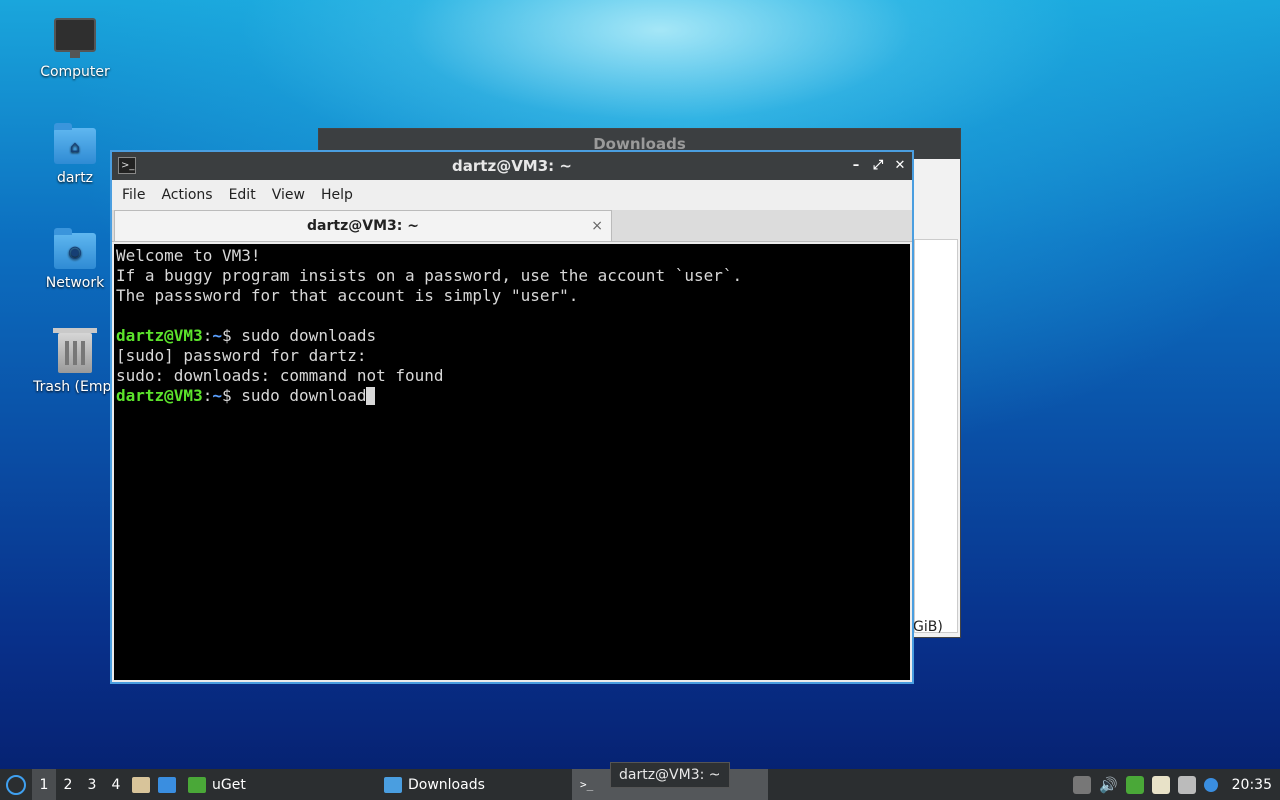  I want to click on workspace-1: 1, so click(44, 784).